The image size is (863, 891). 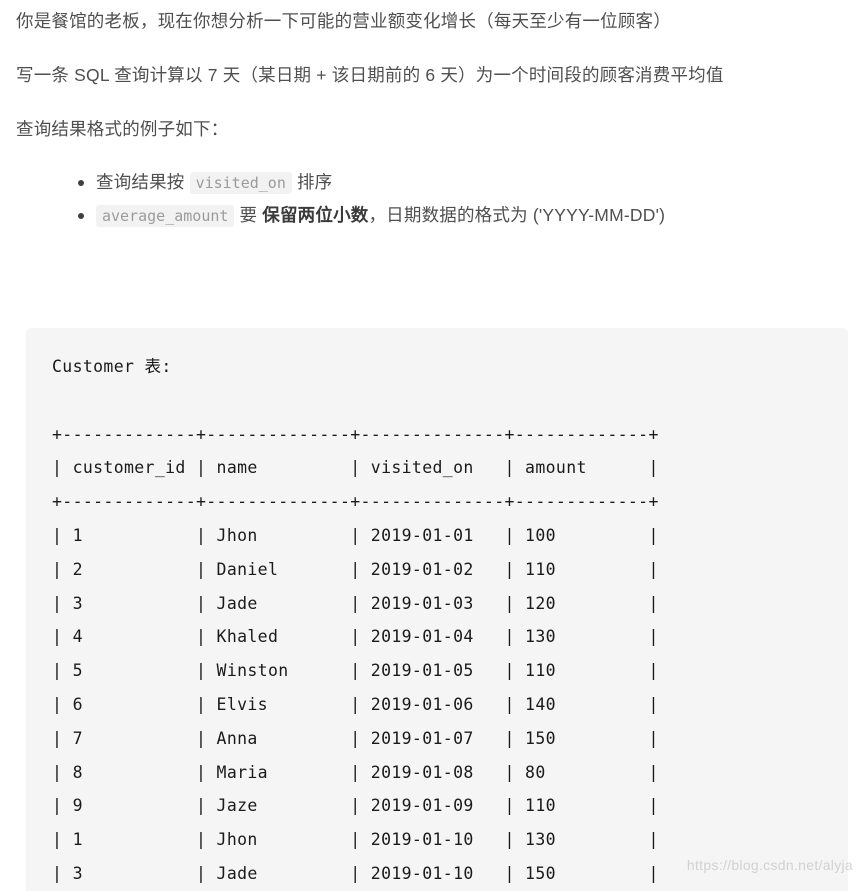 What do you see at coordinates (240, 183) in the screenshot?
I see `inline-code-visited-on: visited_on` at bounding box center [240, 183].